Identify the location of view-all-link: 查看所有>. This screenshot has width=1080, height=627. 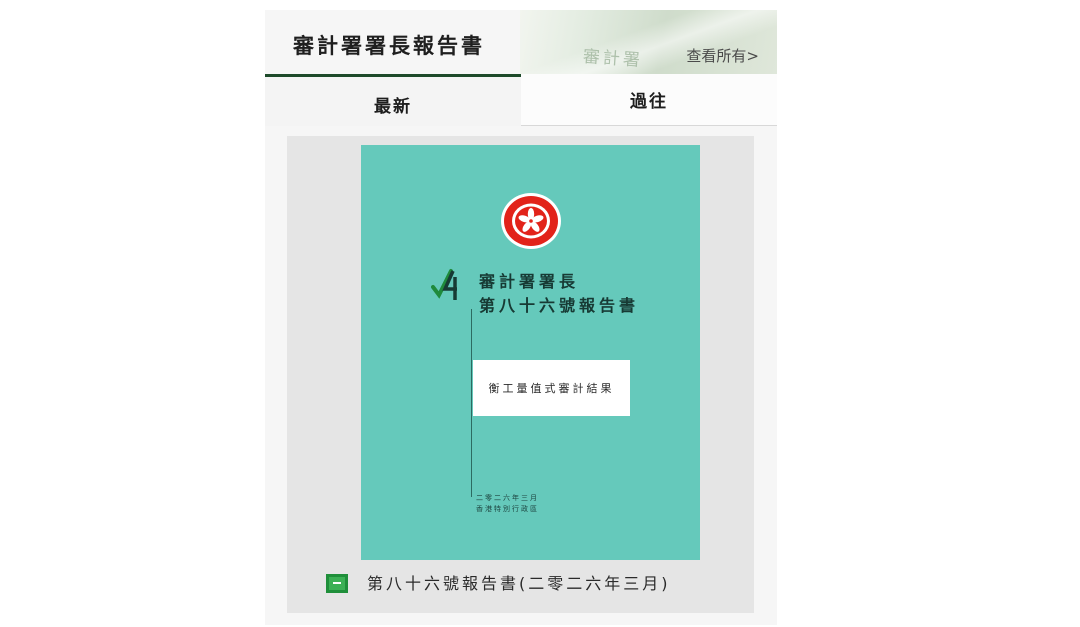
(722, 55).